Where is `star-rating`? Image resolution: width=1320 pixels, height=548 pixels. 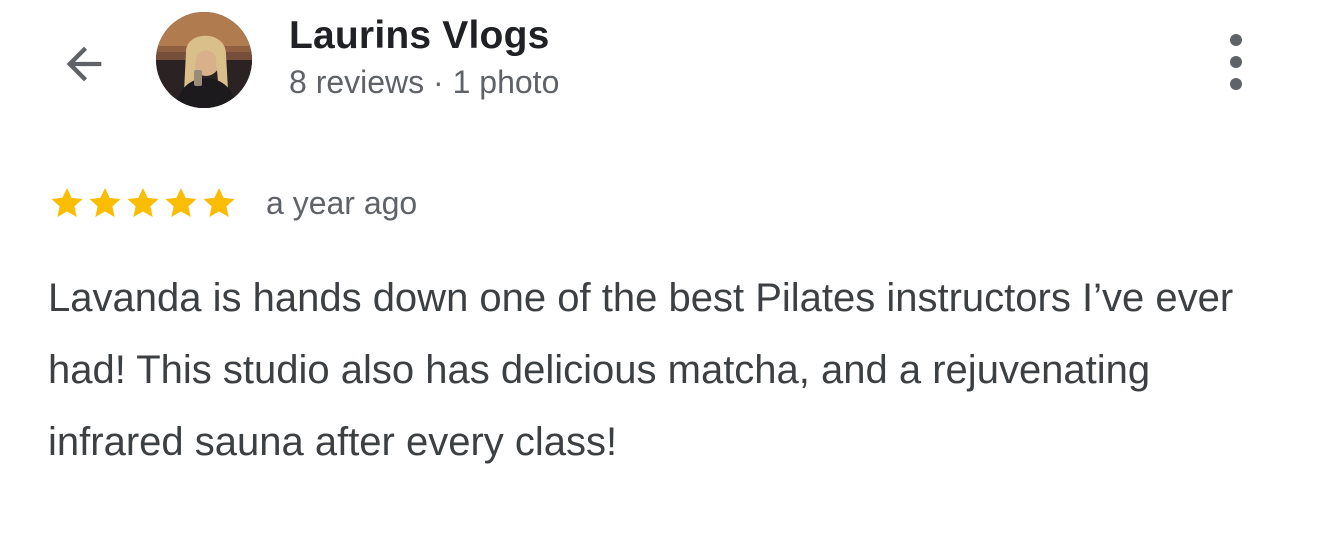 star-rating is located at coordinates (143, 203).